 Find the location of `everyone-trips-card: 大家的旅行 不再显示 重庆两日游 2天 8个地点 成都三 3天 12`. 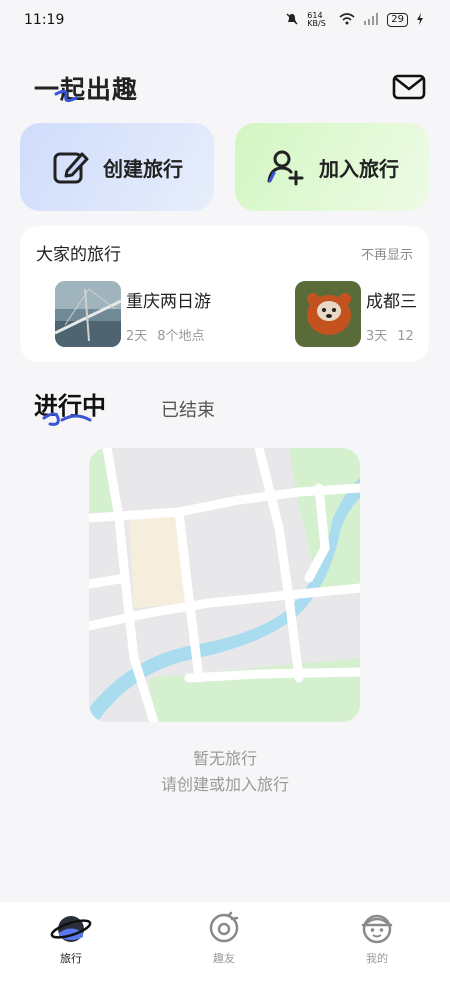

everyone-trips-card: 大家的旅行 不再显示 重庆两日游 2天 8个地点 成都三 3天 12 is located at coordinates (224, 294).